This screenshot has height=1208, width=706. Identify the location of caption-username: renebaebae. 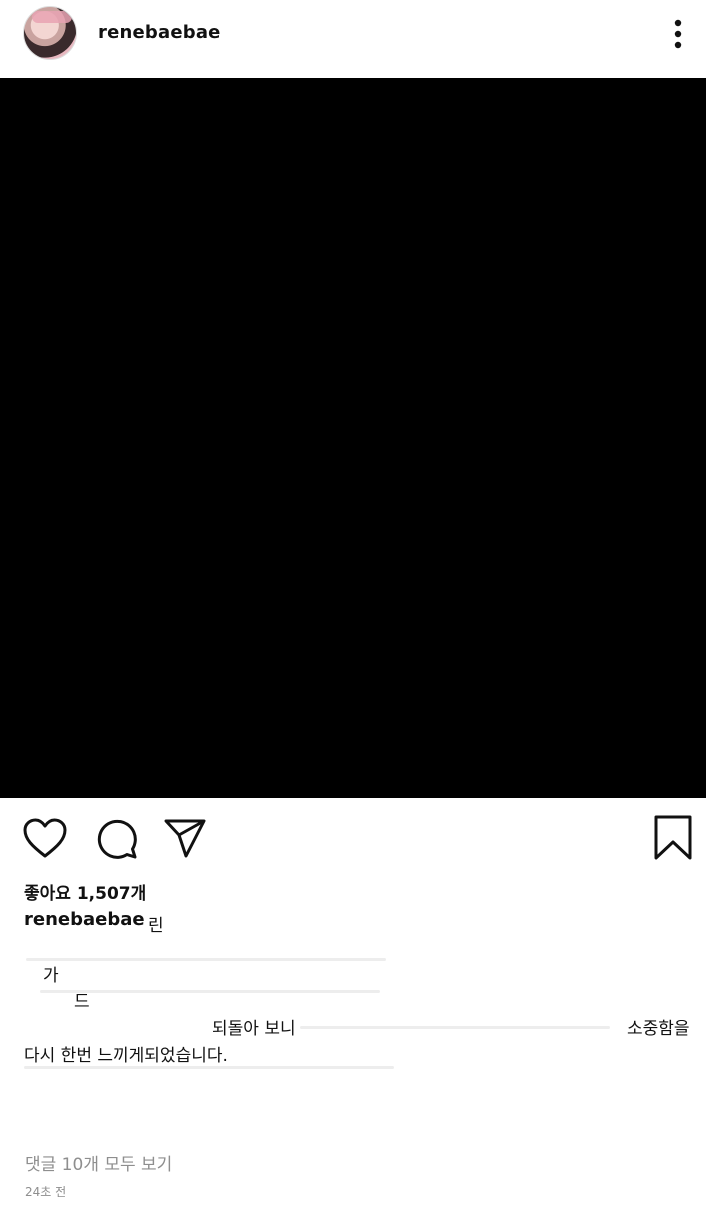
(84, 919).